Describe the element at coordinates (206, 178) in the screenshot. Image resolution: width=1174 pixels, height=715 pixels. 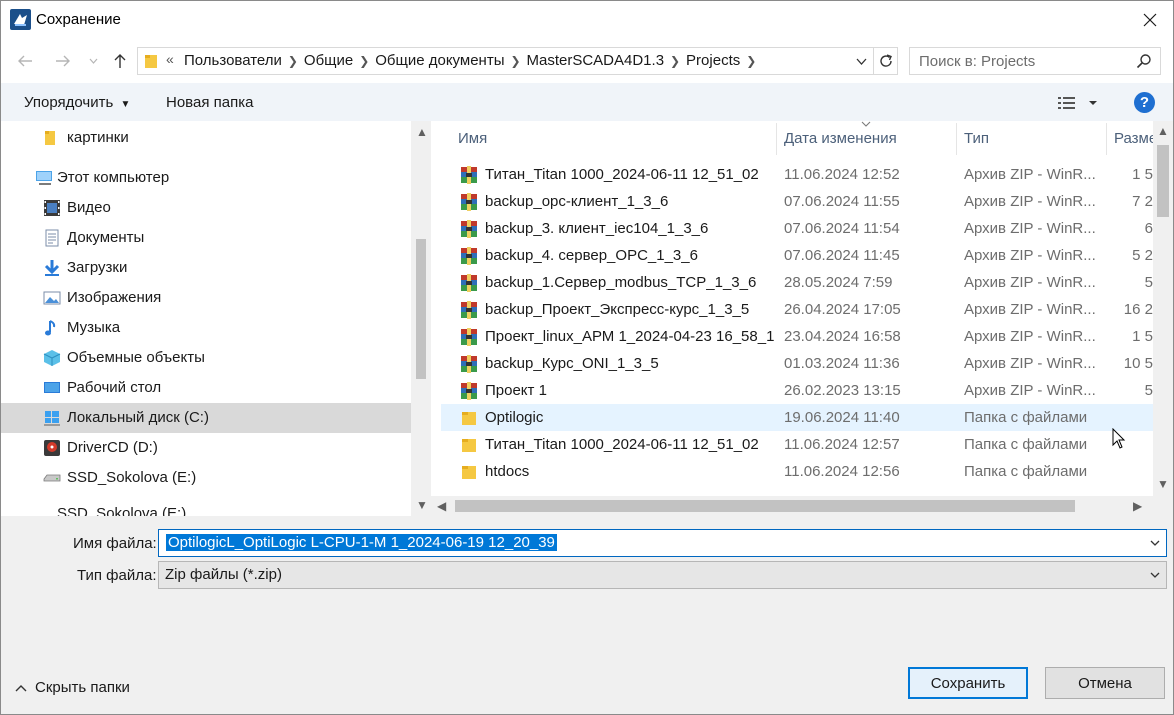
I see `nav-item-this-pc: Этот компьютер` at that location.